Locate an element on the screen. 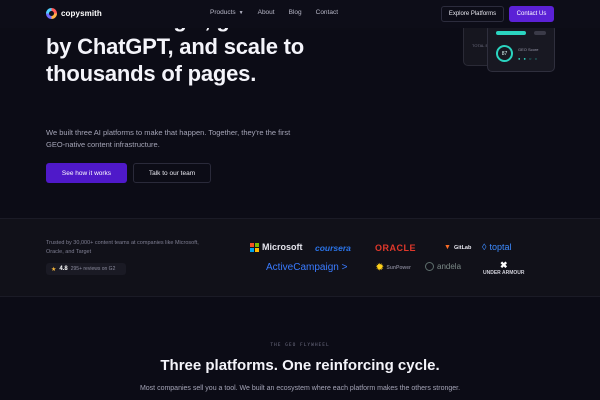  section-kicker: THE GEO FLYWHEEL is located at coordinates (300, 345).